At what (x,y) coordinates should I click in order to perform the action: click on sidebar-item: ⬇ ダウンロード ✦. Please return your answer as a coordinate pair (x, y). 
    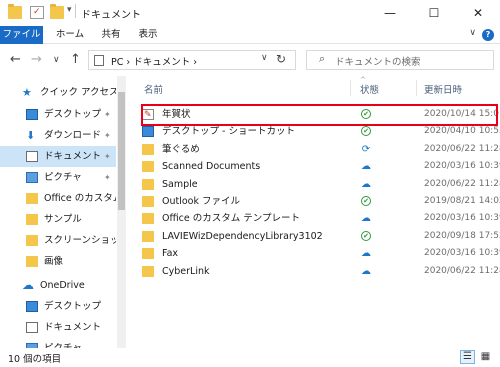
    Looking at the image, I should click on (58, 135).